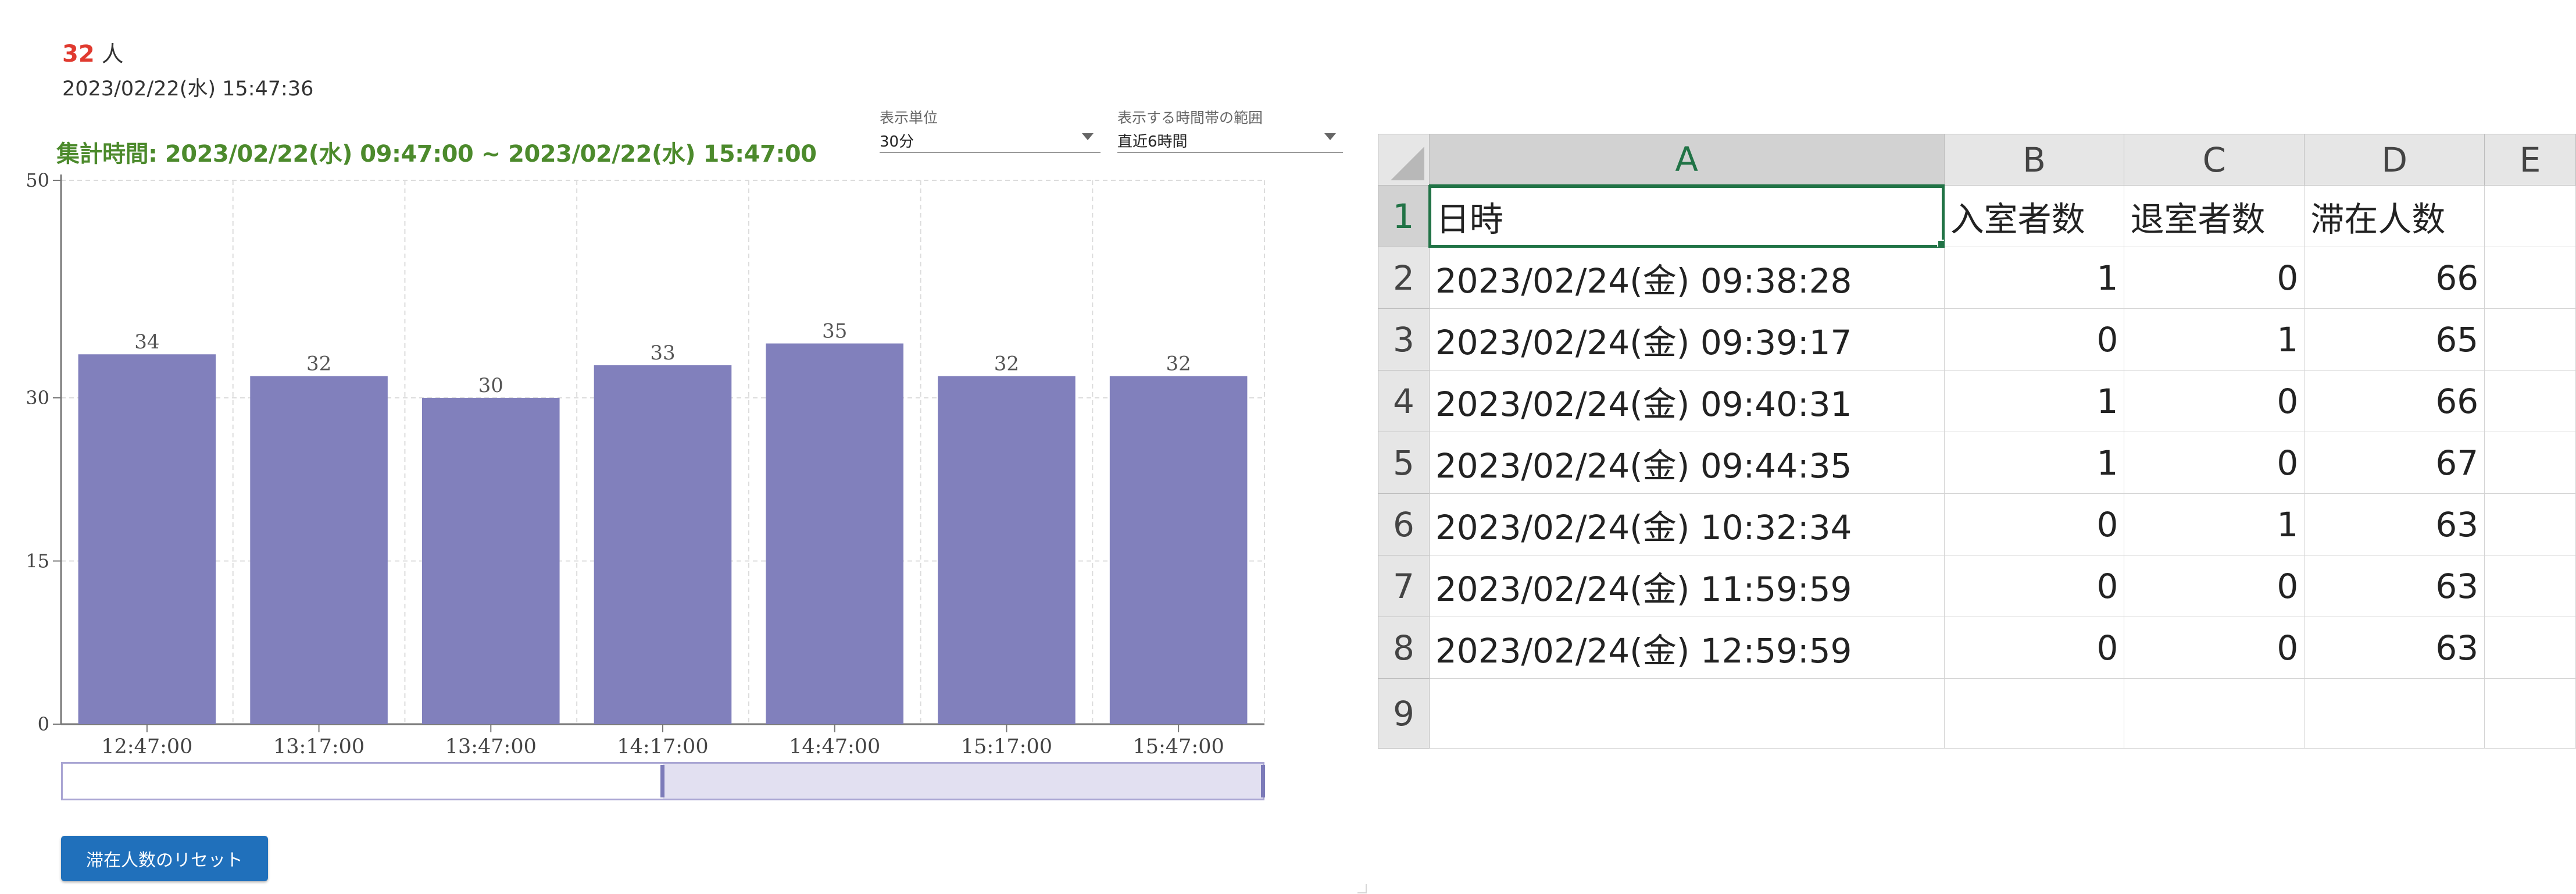 This screenshot has height=894, width=2576. What do you see at coordinates (164, 858) in the screenshot?
I see `reset-occupancy-button: 滞在人数のリセット` at bounding box center [164, 858].